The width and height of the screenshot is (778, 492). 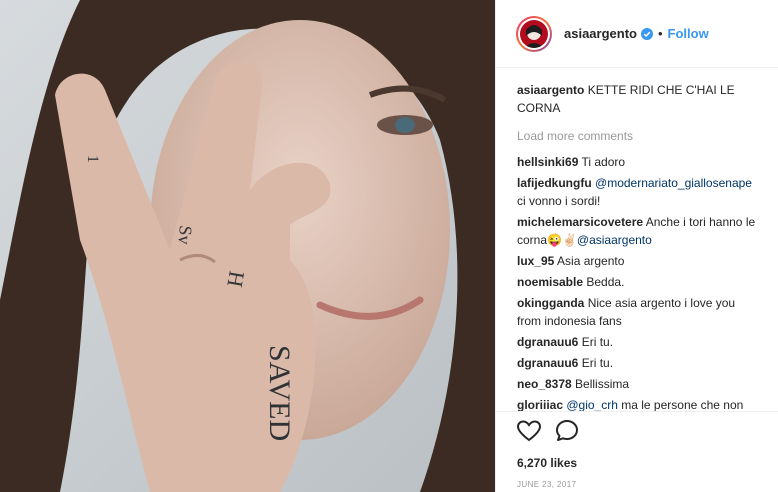 What do you see at coordinates (535, 261) in the screenshot?
I see `comment-username: lux_95` at bounding box center [535, 261].